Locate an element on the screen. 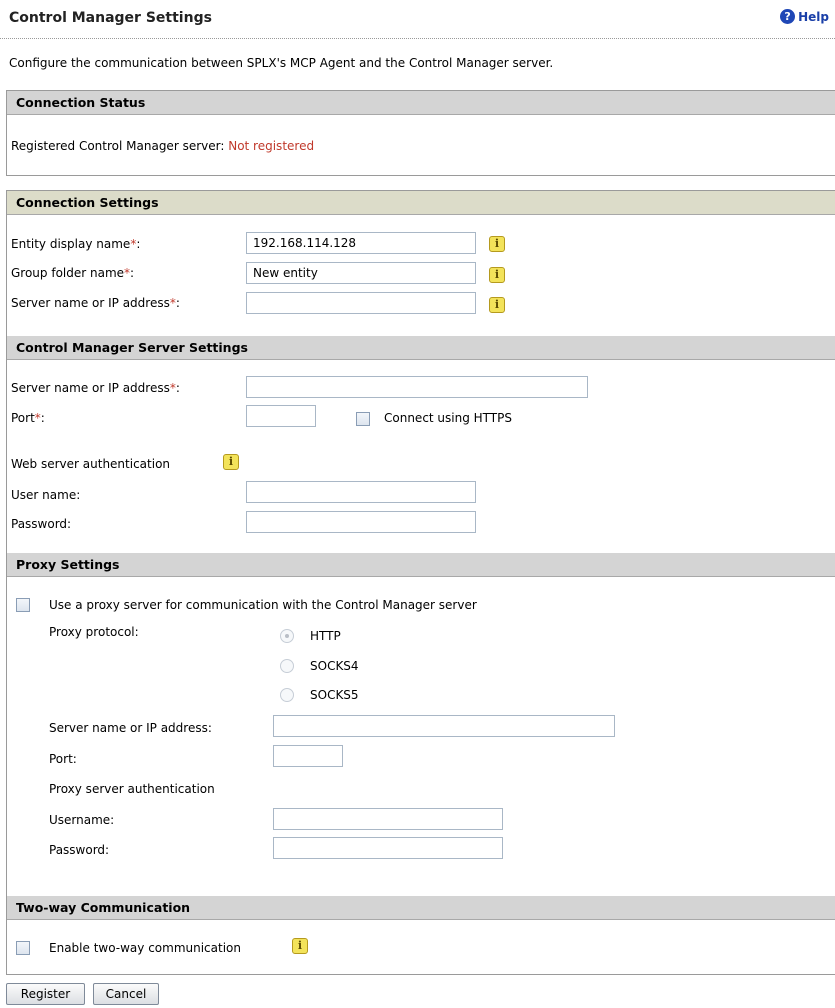 The height and width of the screenshot is (1008, 835). proxy-heading: Proxy Settings is located at coordinates (421, 565).